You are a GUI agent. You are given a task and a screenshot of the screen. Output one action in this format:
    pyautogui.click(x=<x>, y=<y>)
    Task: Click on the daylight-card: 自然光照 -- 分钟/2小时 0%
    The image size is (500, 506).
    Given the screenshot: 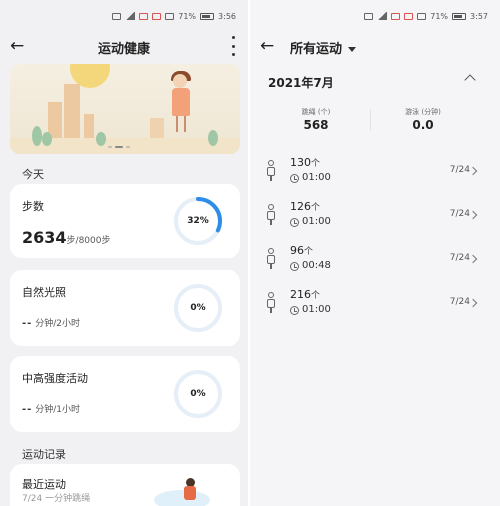 What is the action you would take?
    pyautogui.click(x=125, y=308)
    